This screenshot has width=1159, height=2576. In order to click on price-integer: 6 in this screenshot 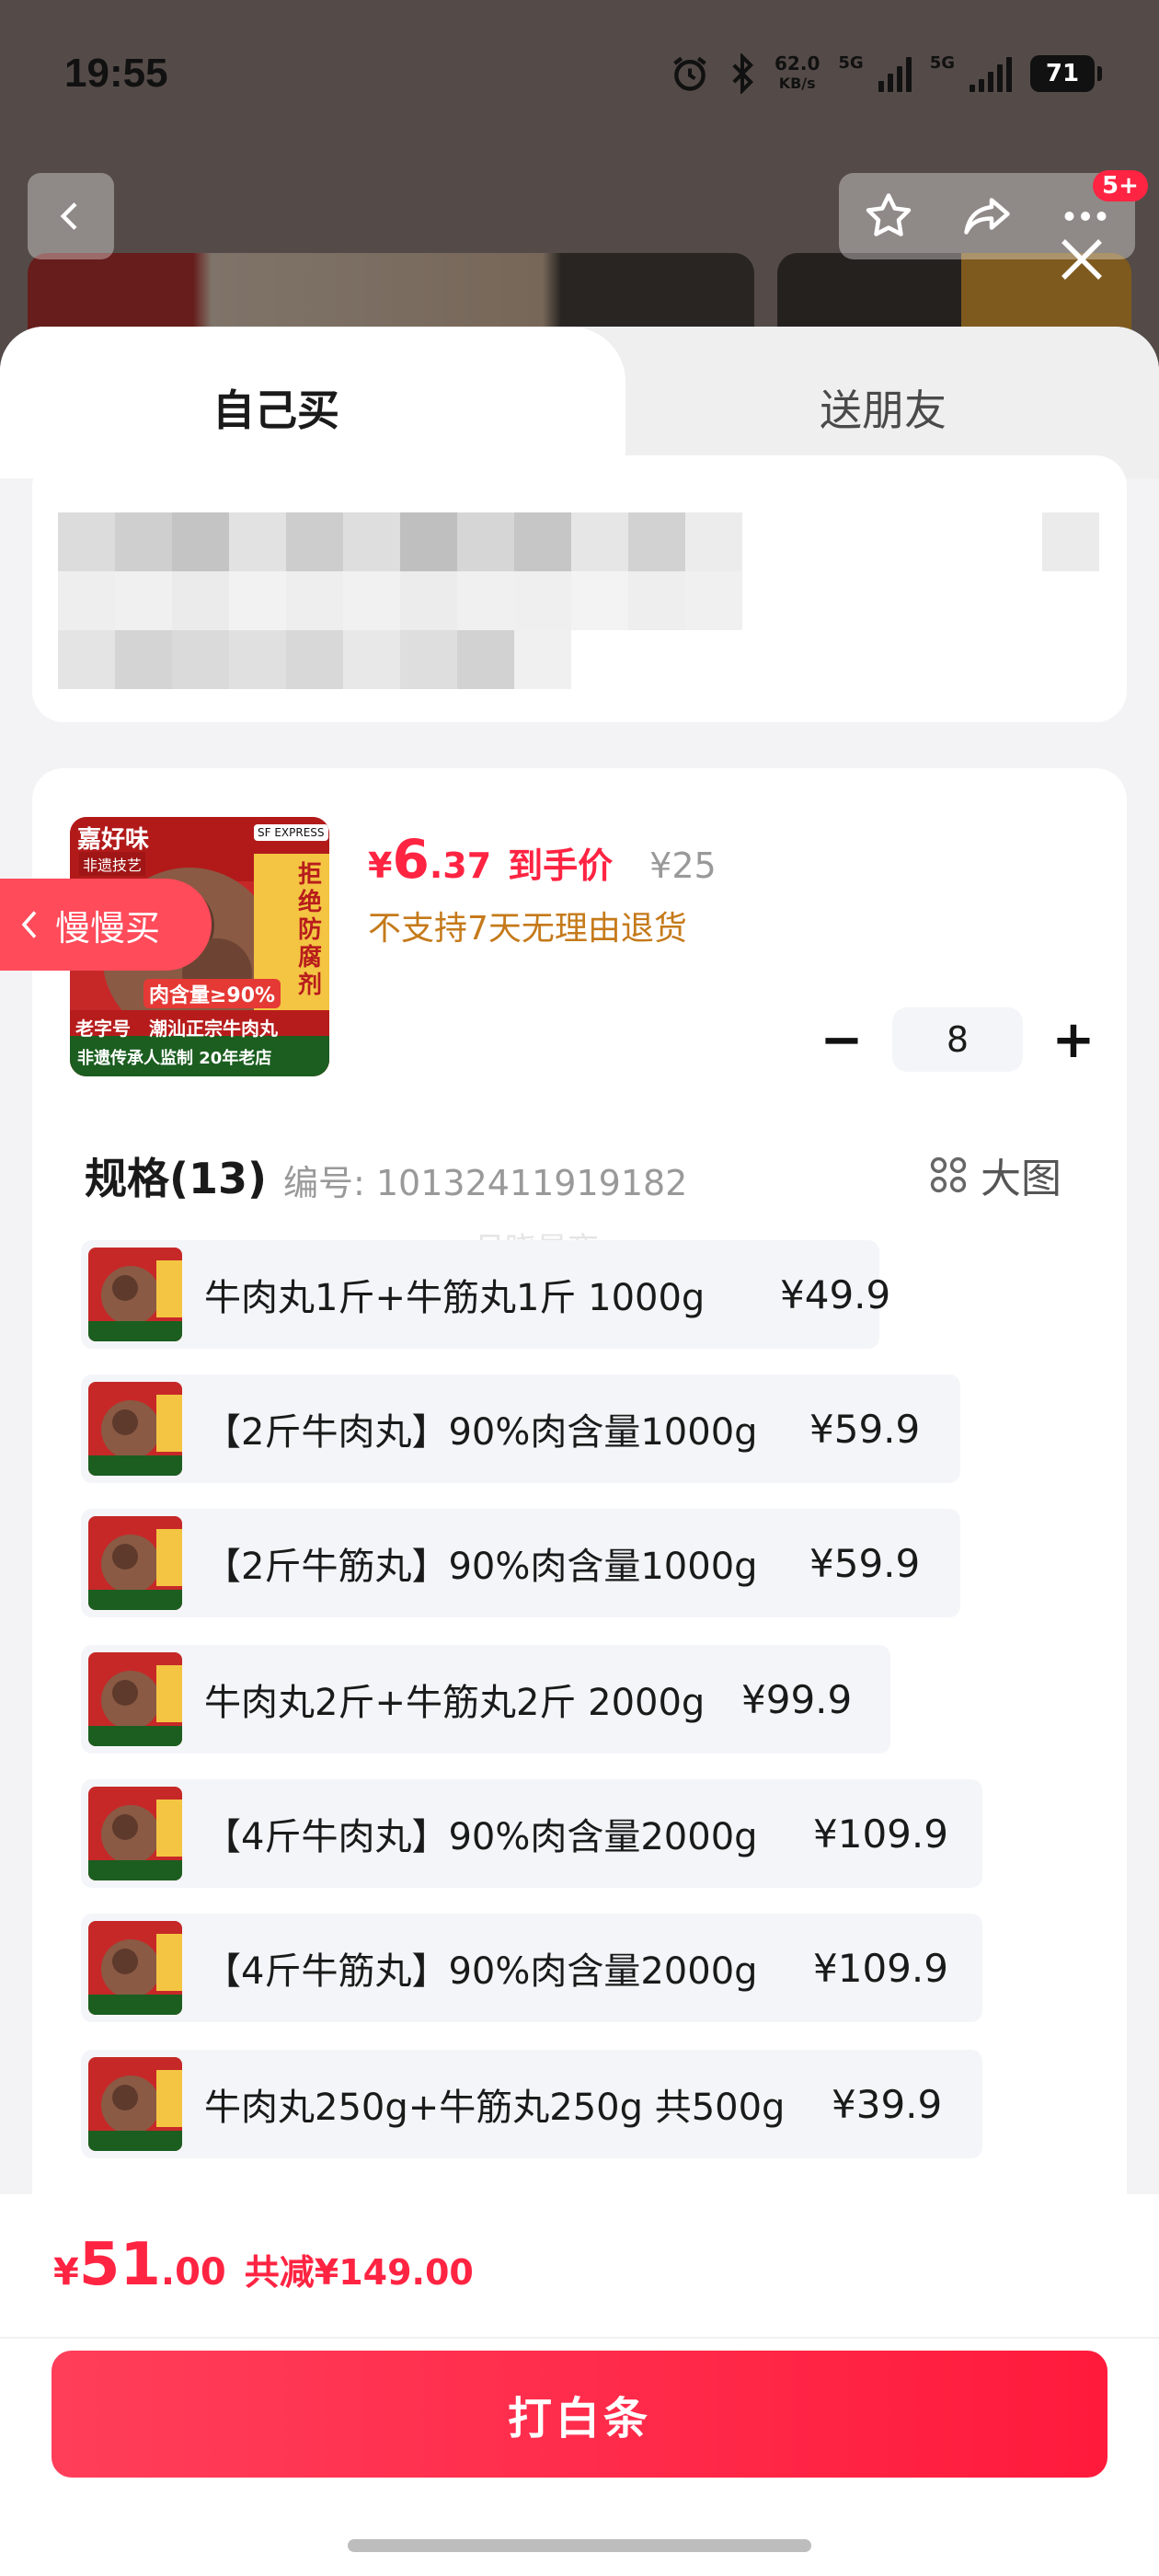, I will do `click(411, 859)`.